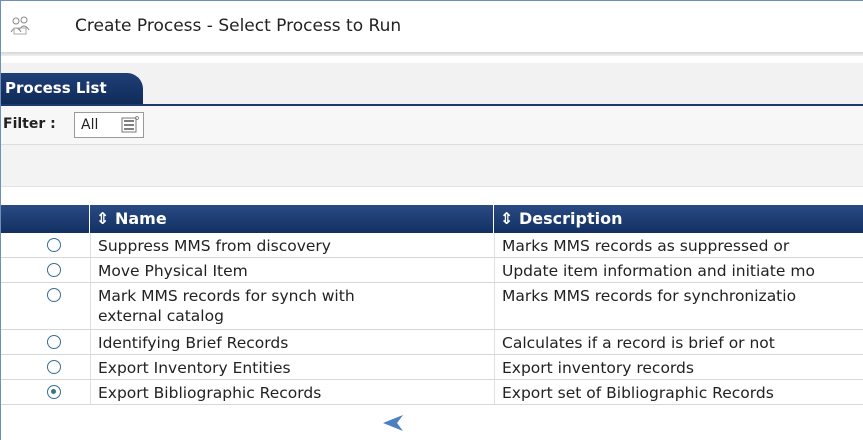 This screenshot has width=863, height=440. What do you see at coordinates (45, 219) in the screenshot?
I see `select-column-header` at bounding box center [45, 219].